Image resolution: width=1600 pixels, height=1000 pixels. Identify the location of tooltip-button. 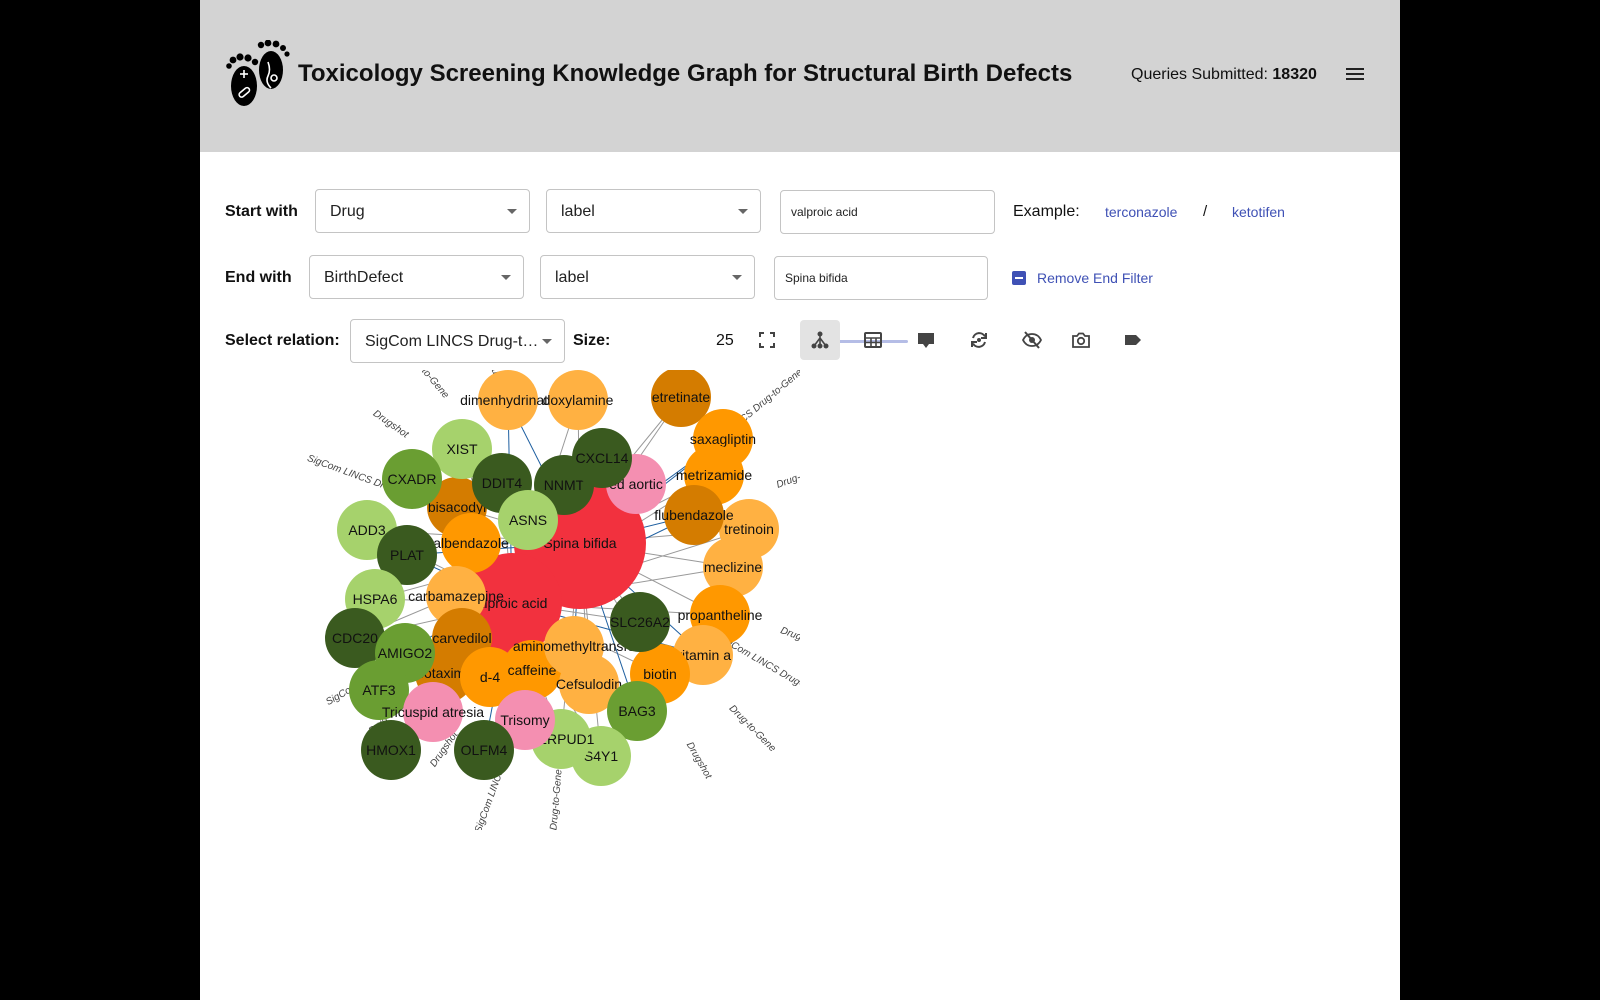
(926, 340).